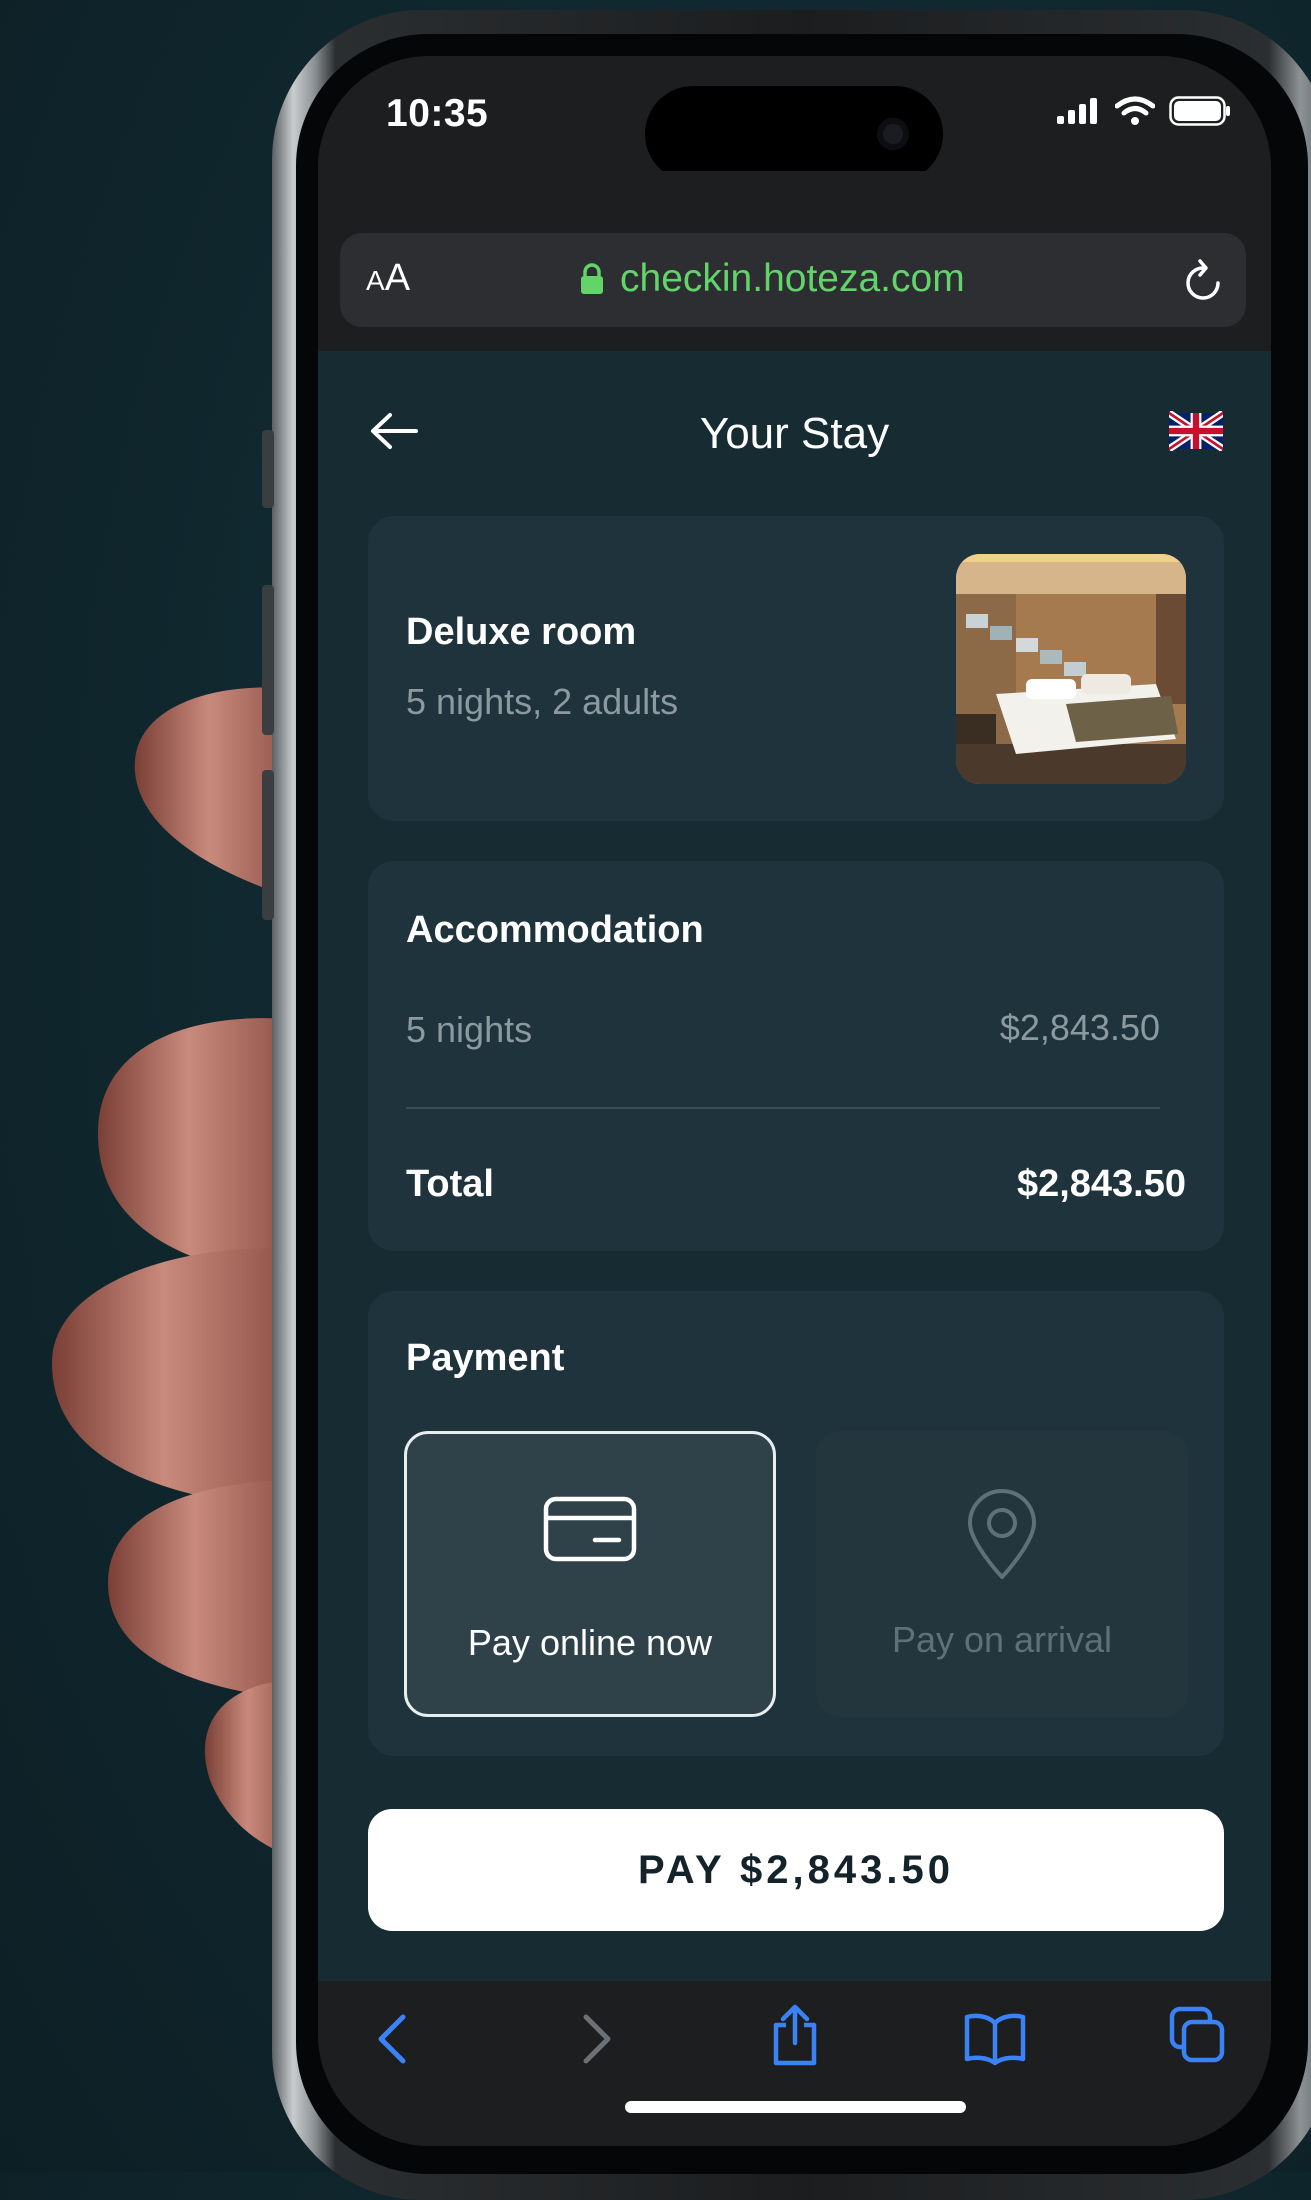 The height and width of the screenshot is (2200, 1311). What do you see at coordinates (1196, 431) in the screenshot?
I see `uk-flag-icon` at bounding box center [1196, 431].